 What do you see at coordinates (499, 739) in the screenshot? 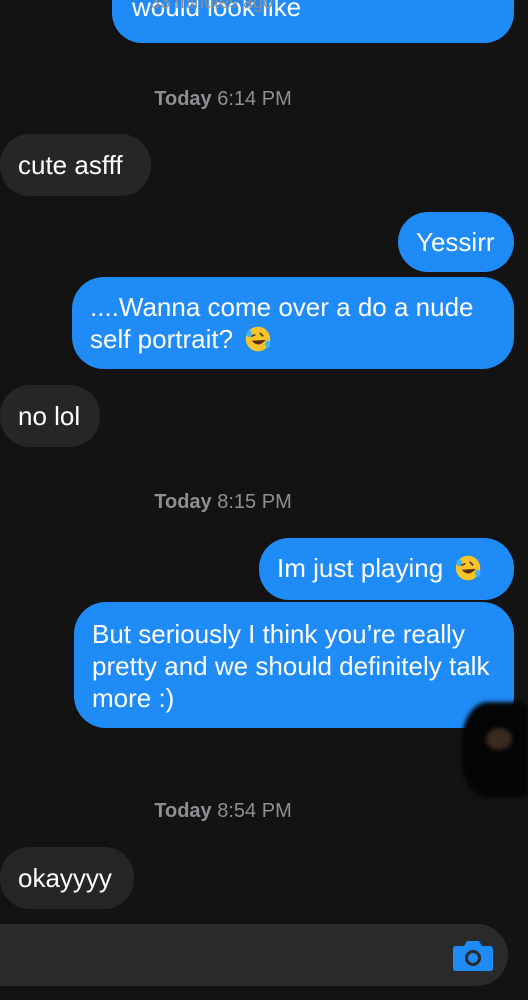
I see `redaction-smudge-detail` at bounding box center [499, 739].